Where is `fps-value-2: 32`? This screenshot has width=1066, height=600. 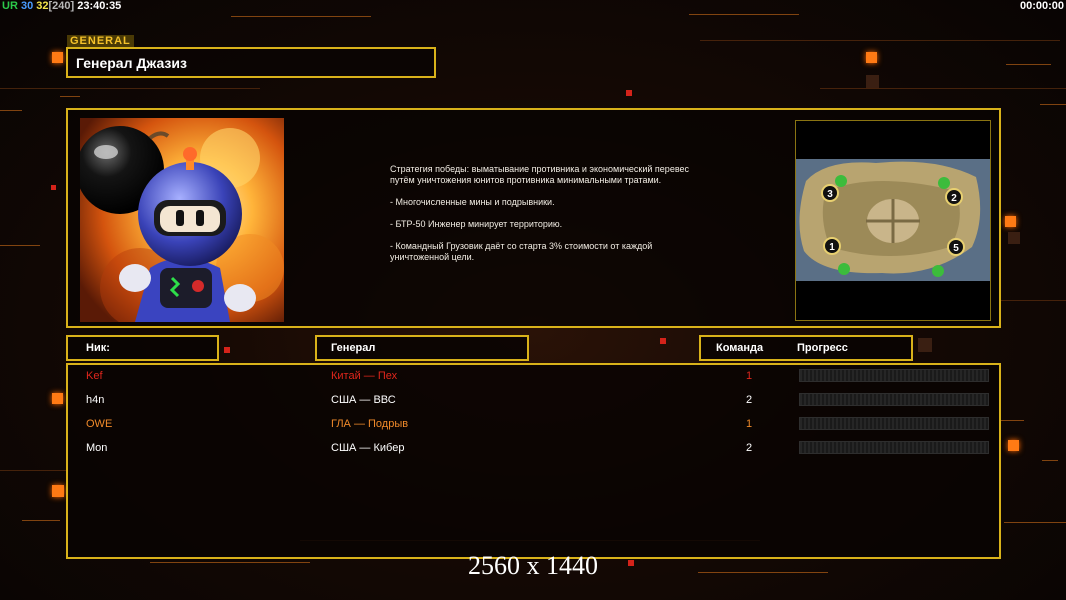 fps-value-2: 32 is located at coordinates (42, 6).